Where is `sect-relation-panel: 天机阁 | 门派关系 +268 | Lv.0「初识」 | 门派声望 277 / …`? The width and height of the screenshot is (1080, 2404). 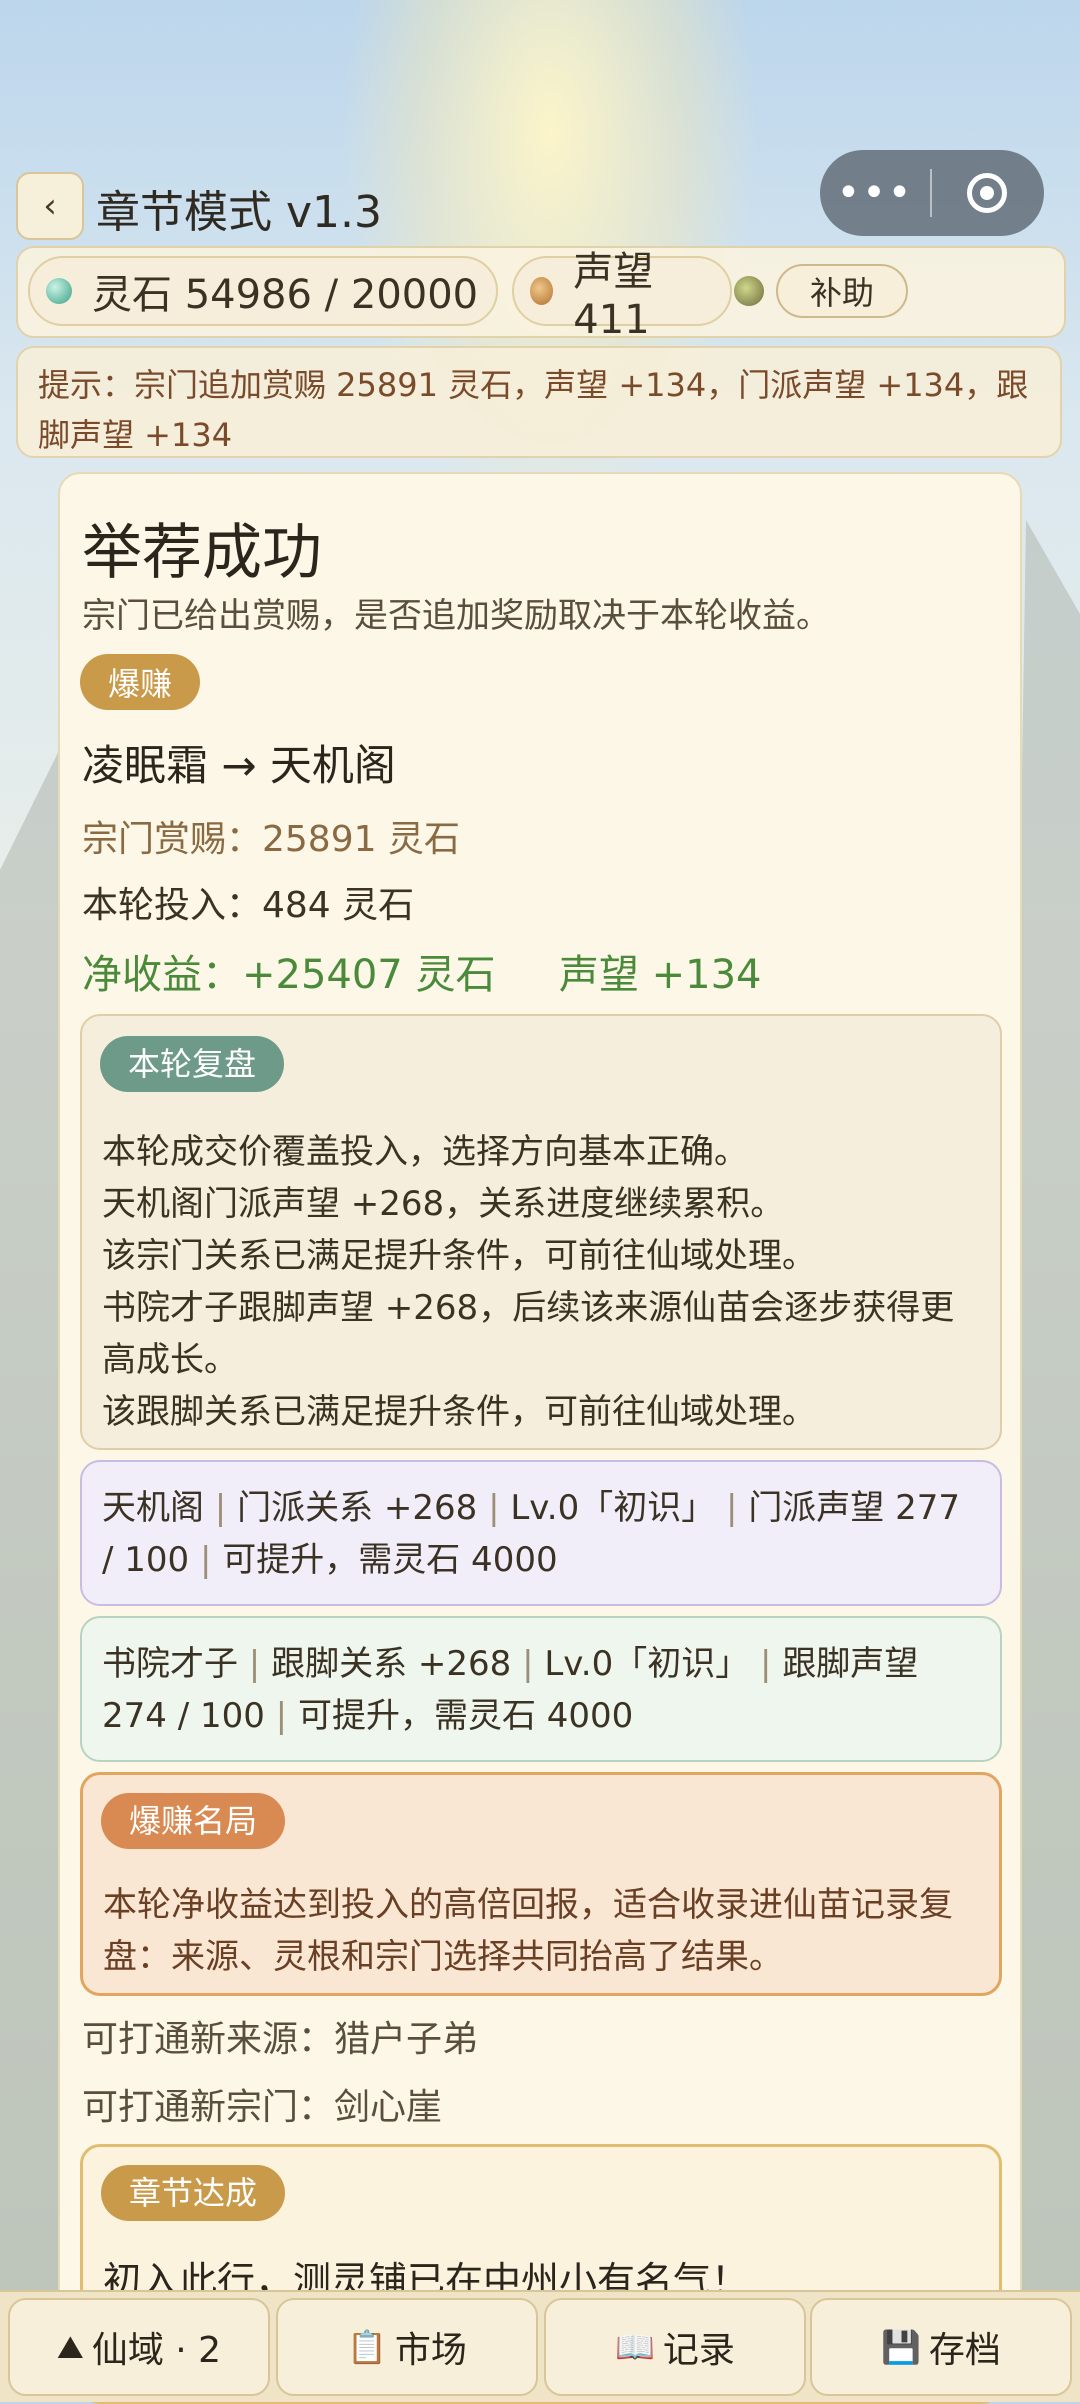
sect-relation-panel: 天机阁 | 门派关系 +268 | Lv.0「初识」 | 门派声望 277 / … is located at coordinates (541, 1533).